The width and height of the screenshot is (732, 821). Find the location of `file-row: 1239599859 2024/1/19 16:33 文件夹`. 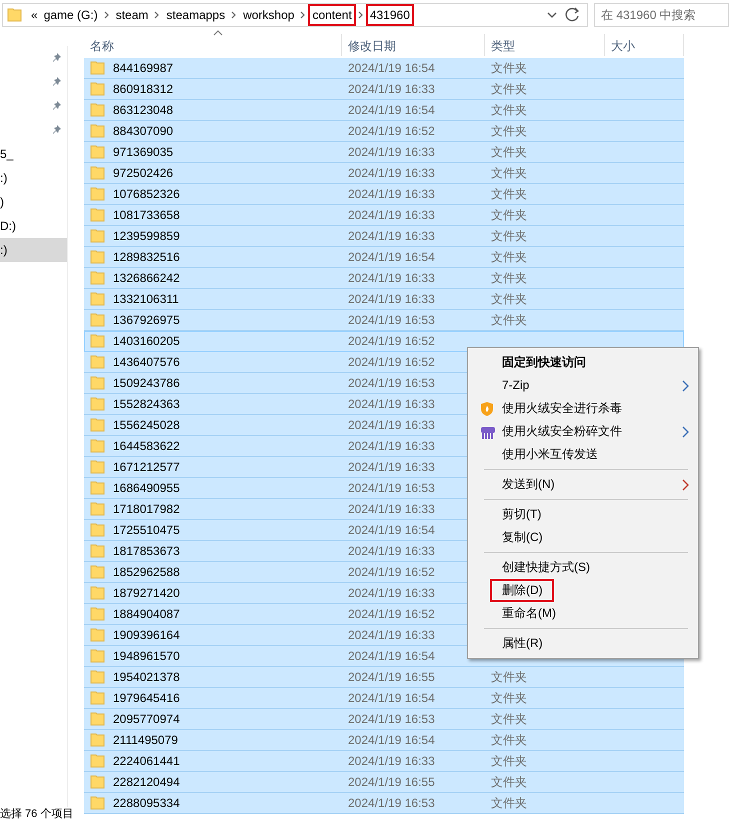

file-row: 1239599859 2024/1/19 16:33 文件夹 is located at coordinates (384, 236).